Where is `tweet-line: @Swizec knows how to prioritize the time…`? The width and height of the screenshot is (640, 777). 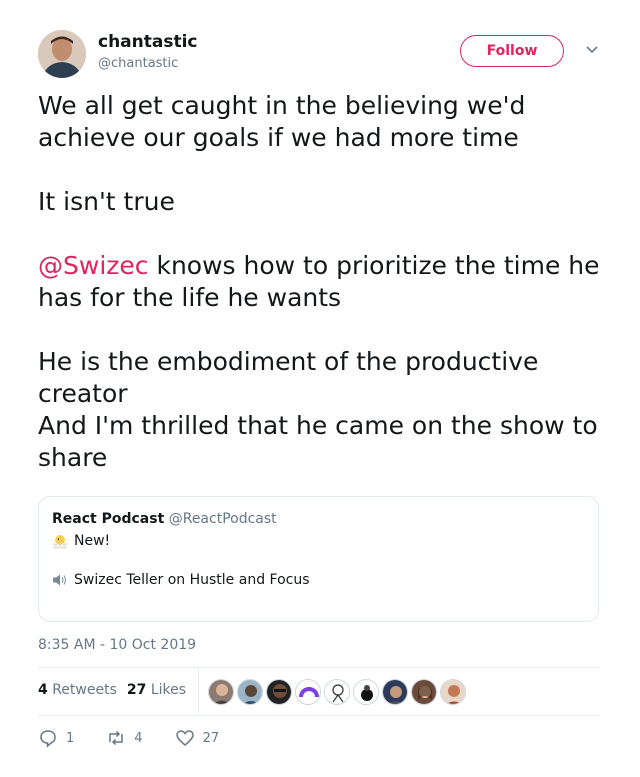
tweet-line: @Swizec knows how to prioritize the time… is located at coordinates (328, 282).